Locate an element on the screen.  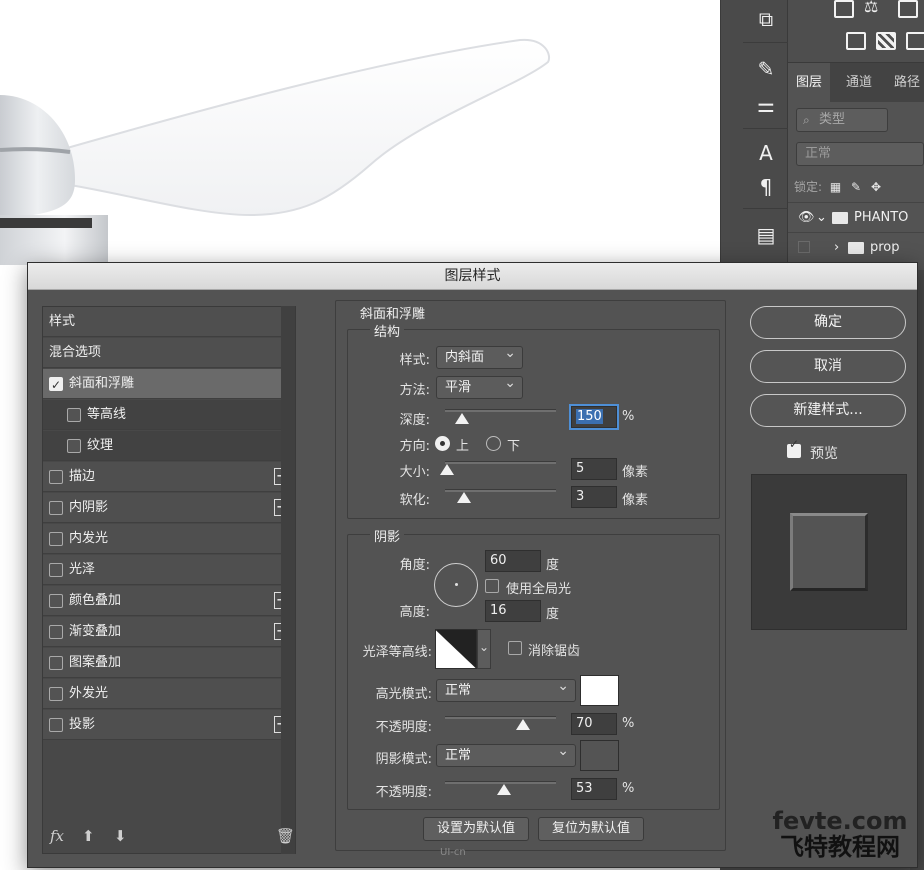
layer-blend-mode: 正常 is located at coordinates (860, 154).